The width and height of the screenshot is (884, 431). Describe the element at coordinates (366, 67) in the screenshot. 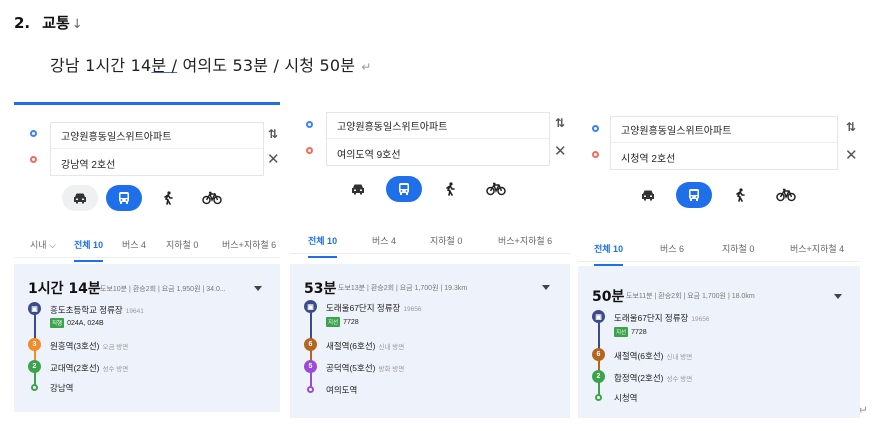

I see `return-mark-icon: ↵` at that location.